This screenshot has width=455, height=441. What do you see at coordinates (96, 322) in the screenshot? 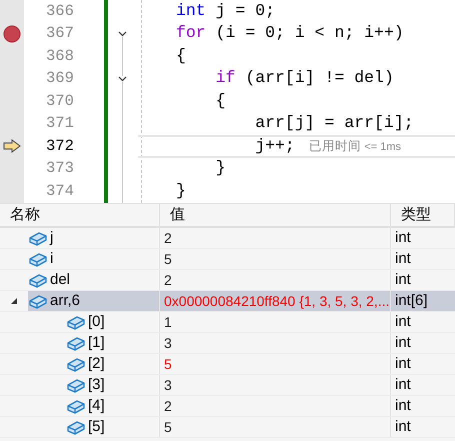
I see `variable-name: [0]` at bounding box center [96, 322].